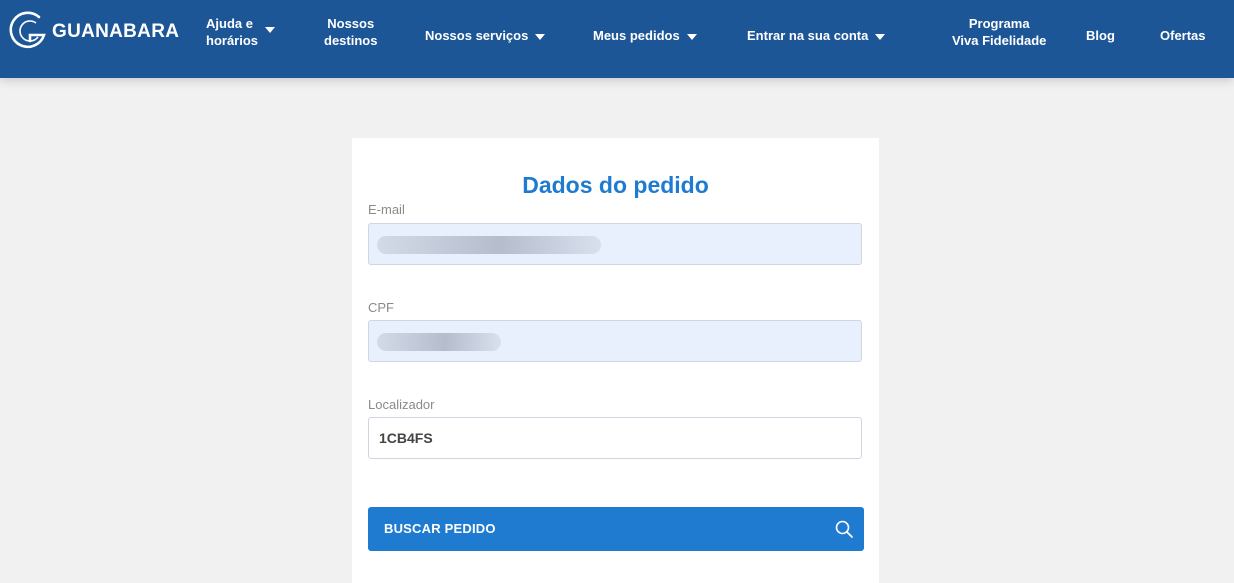 Image resolution: width=1234 pixels, height=583 pixels. Describe the element at coordinates (615, 244) in the screenshot. I see `email-field` at that location.